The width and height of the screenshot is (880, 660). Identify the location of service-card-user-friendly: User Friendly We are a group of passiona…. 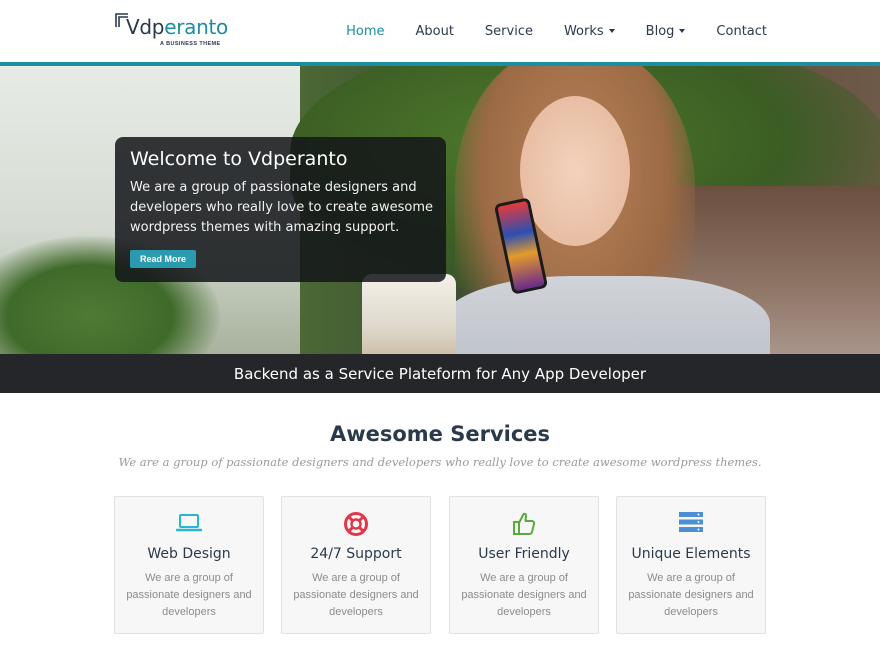
(524, 565).